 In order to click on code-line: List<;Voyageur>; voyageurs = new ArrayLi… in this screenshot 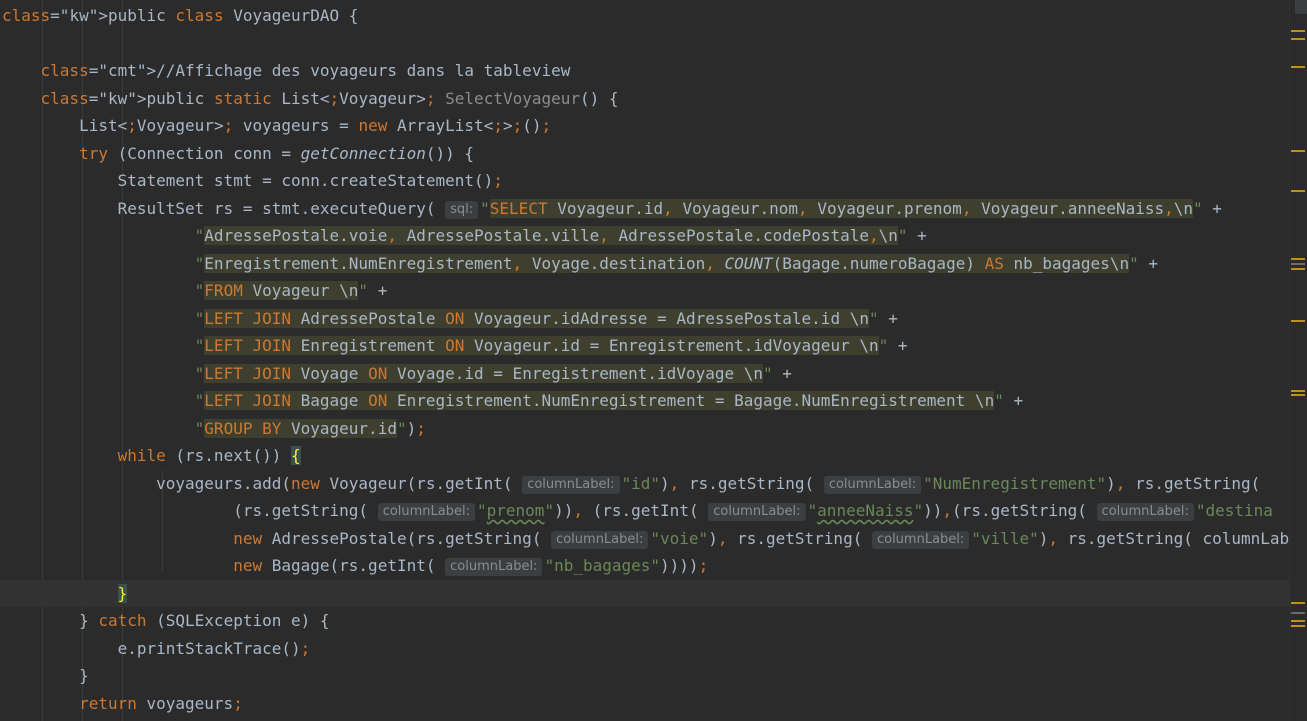, I will do `click(645, 126)`.